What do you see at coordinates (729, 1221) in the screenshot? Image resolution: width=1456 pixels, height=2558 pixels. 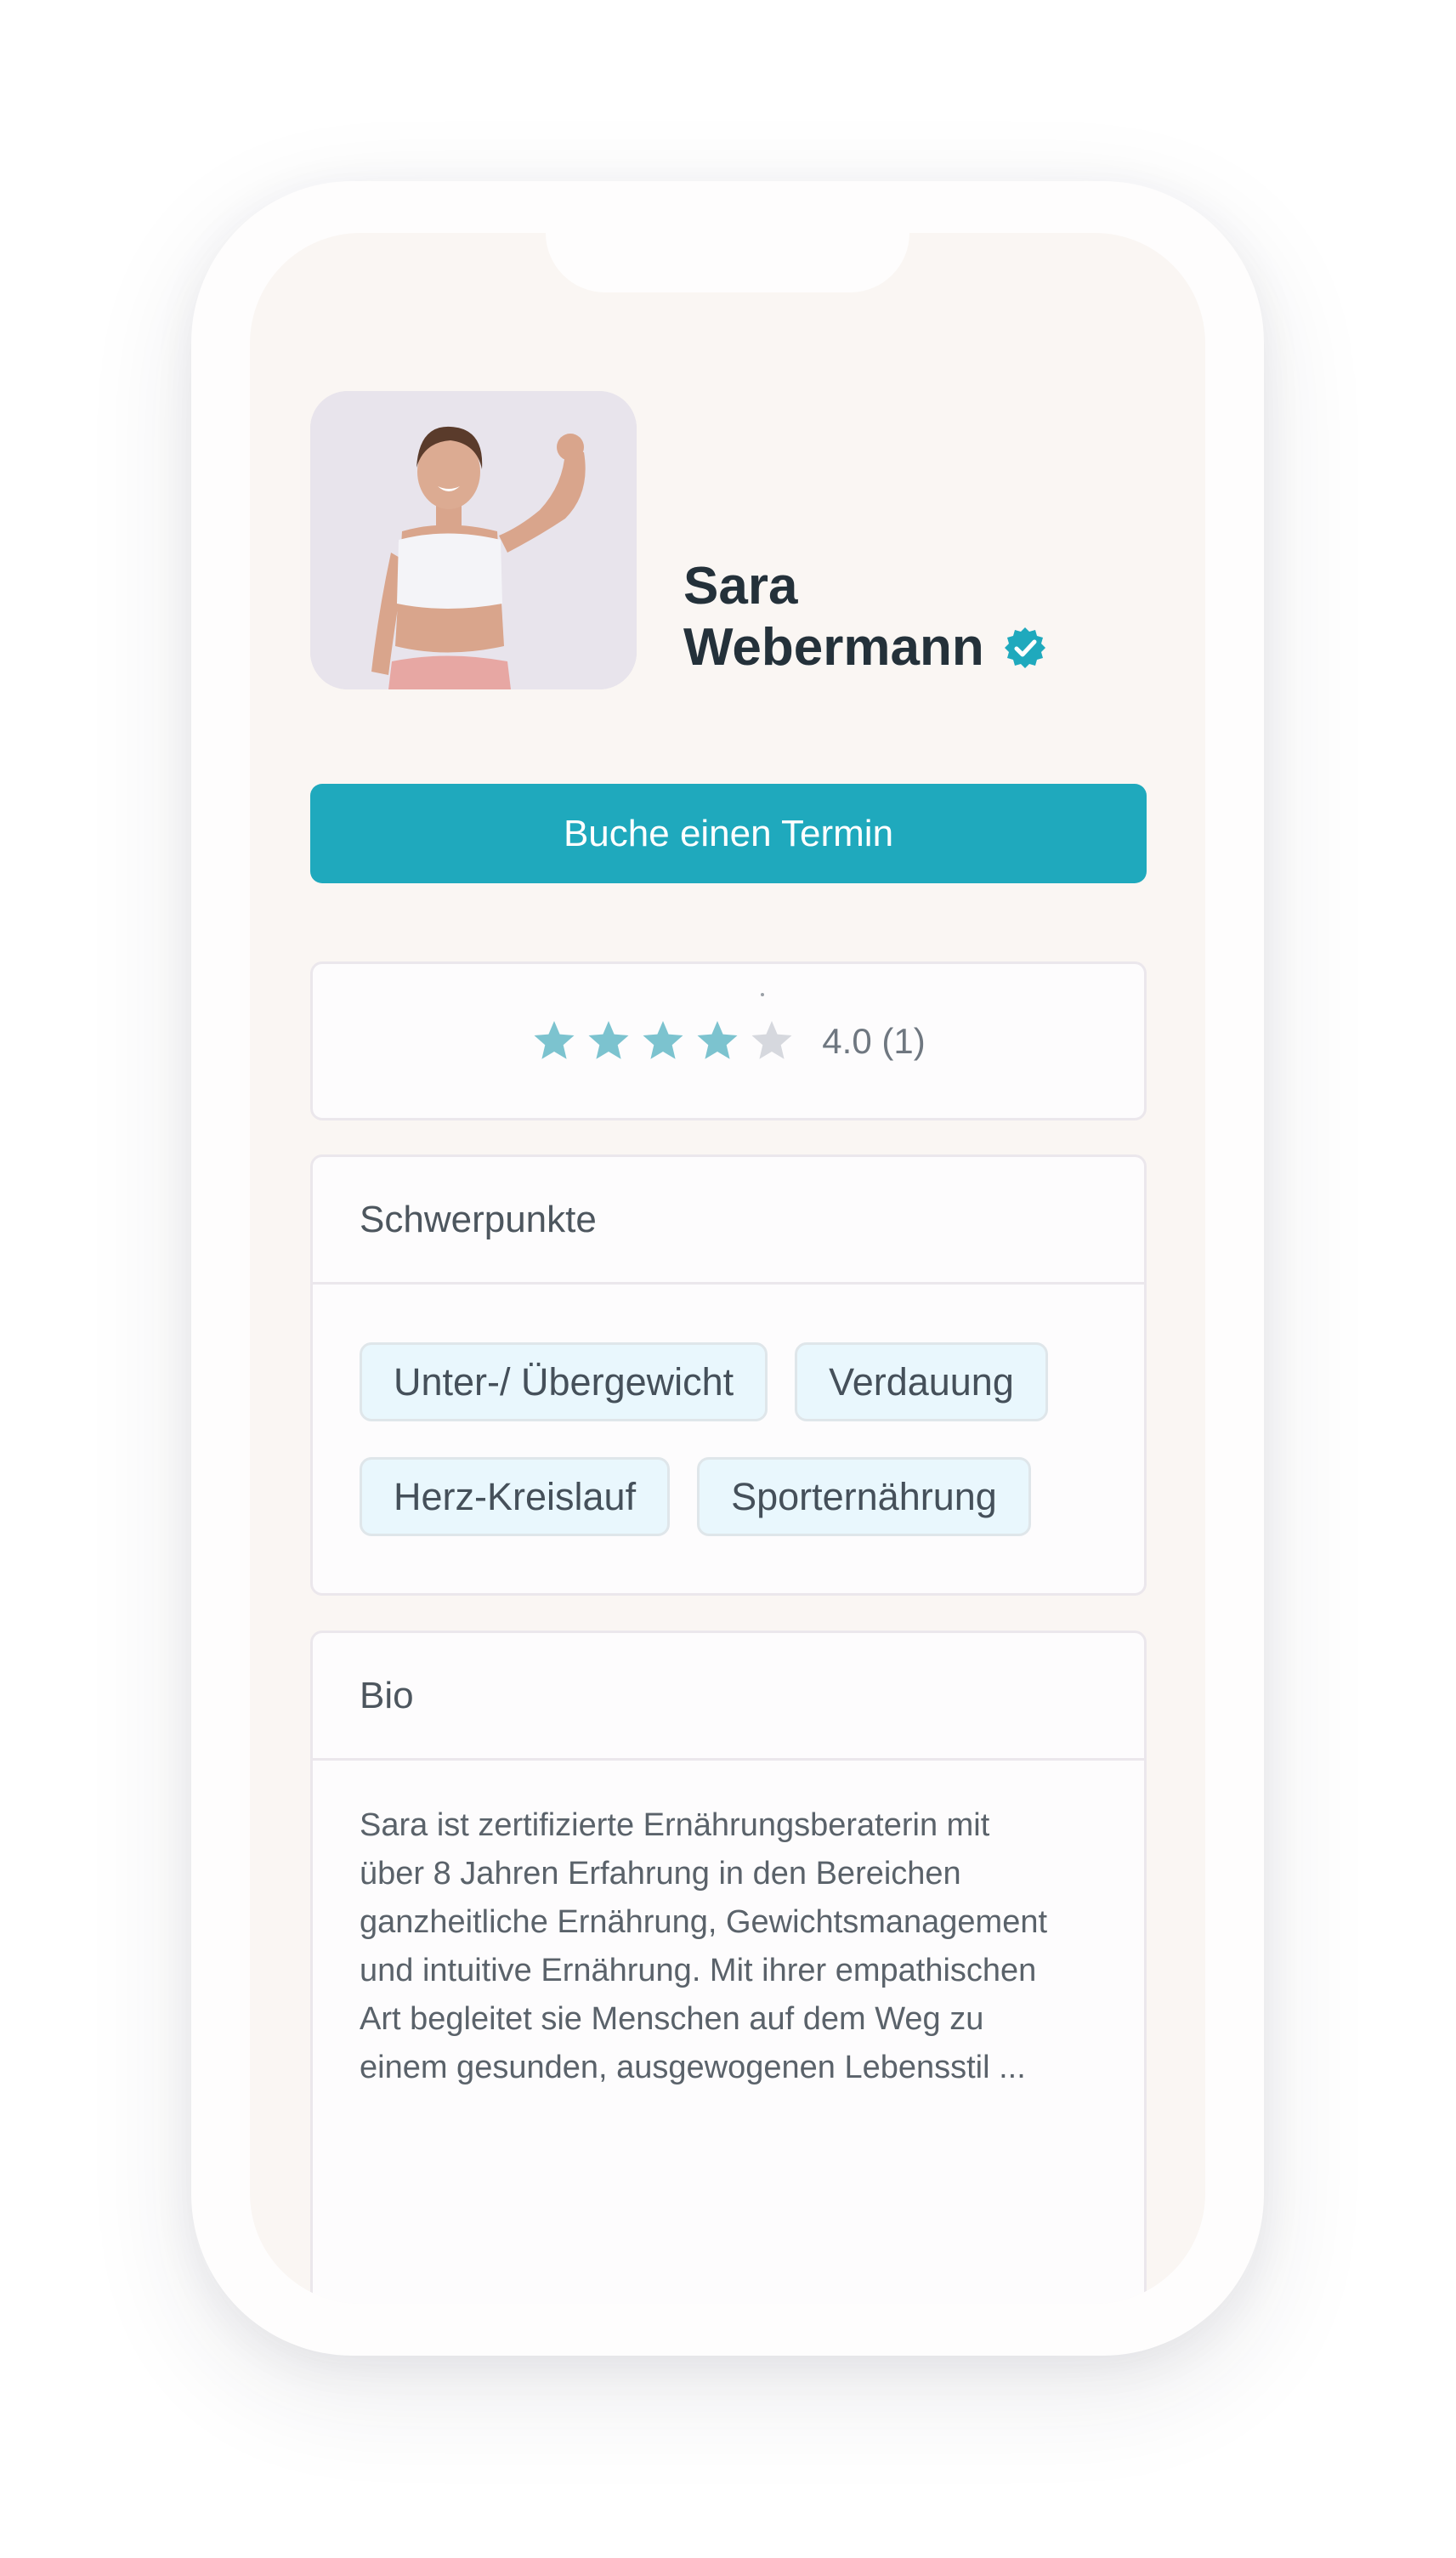 I see `focus-areas-title: Schwerpunkte` at bounding box center [729, 1221].